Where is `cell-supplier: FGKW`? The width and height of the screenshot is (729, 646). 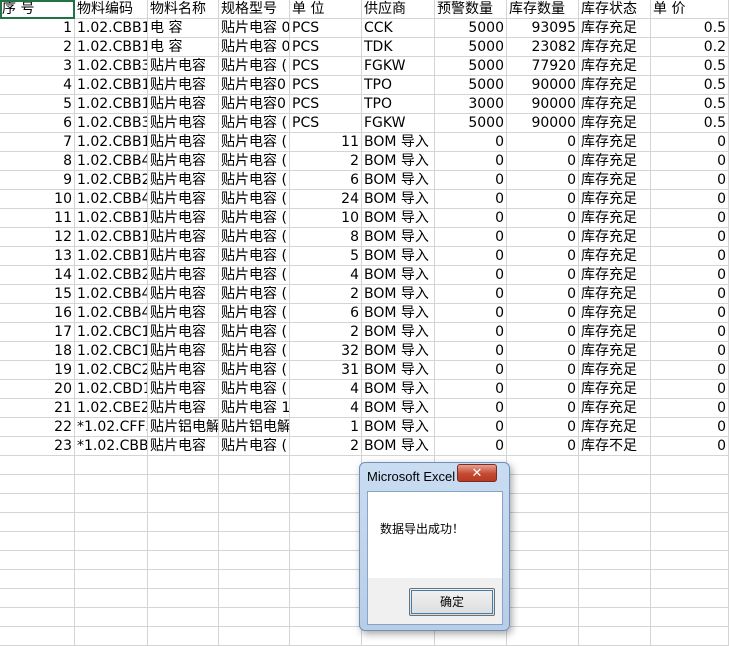 cell-supplier: FGKW is located at coordinates (398, 123).